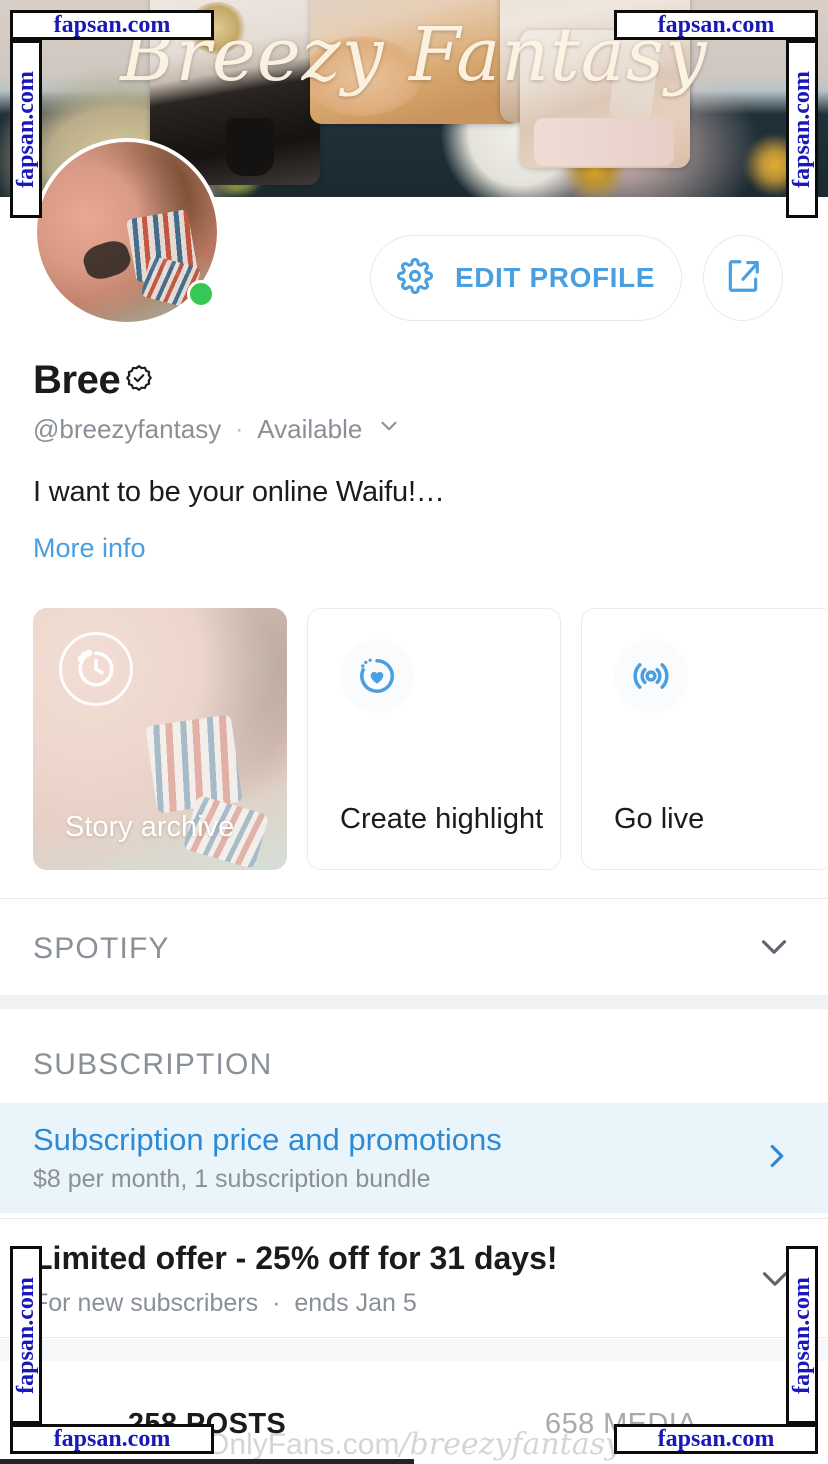  What do you see at coordinates (139, 380) in the screenshot?
I see `verified-badge-icon` at bounding box center [139, 380].